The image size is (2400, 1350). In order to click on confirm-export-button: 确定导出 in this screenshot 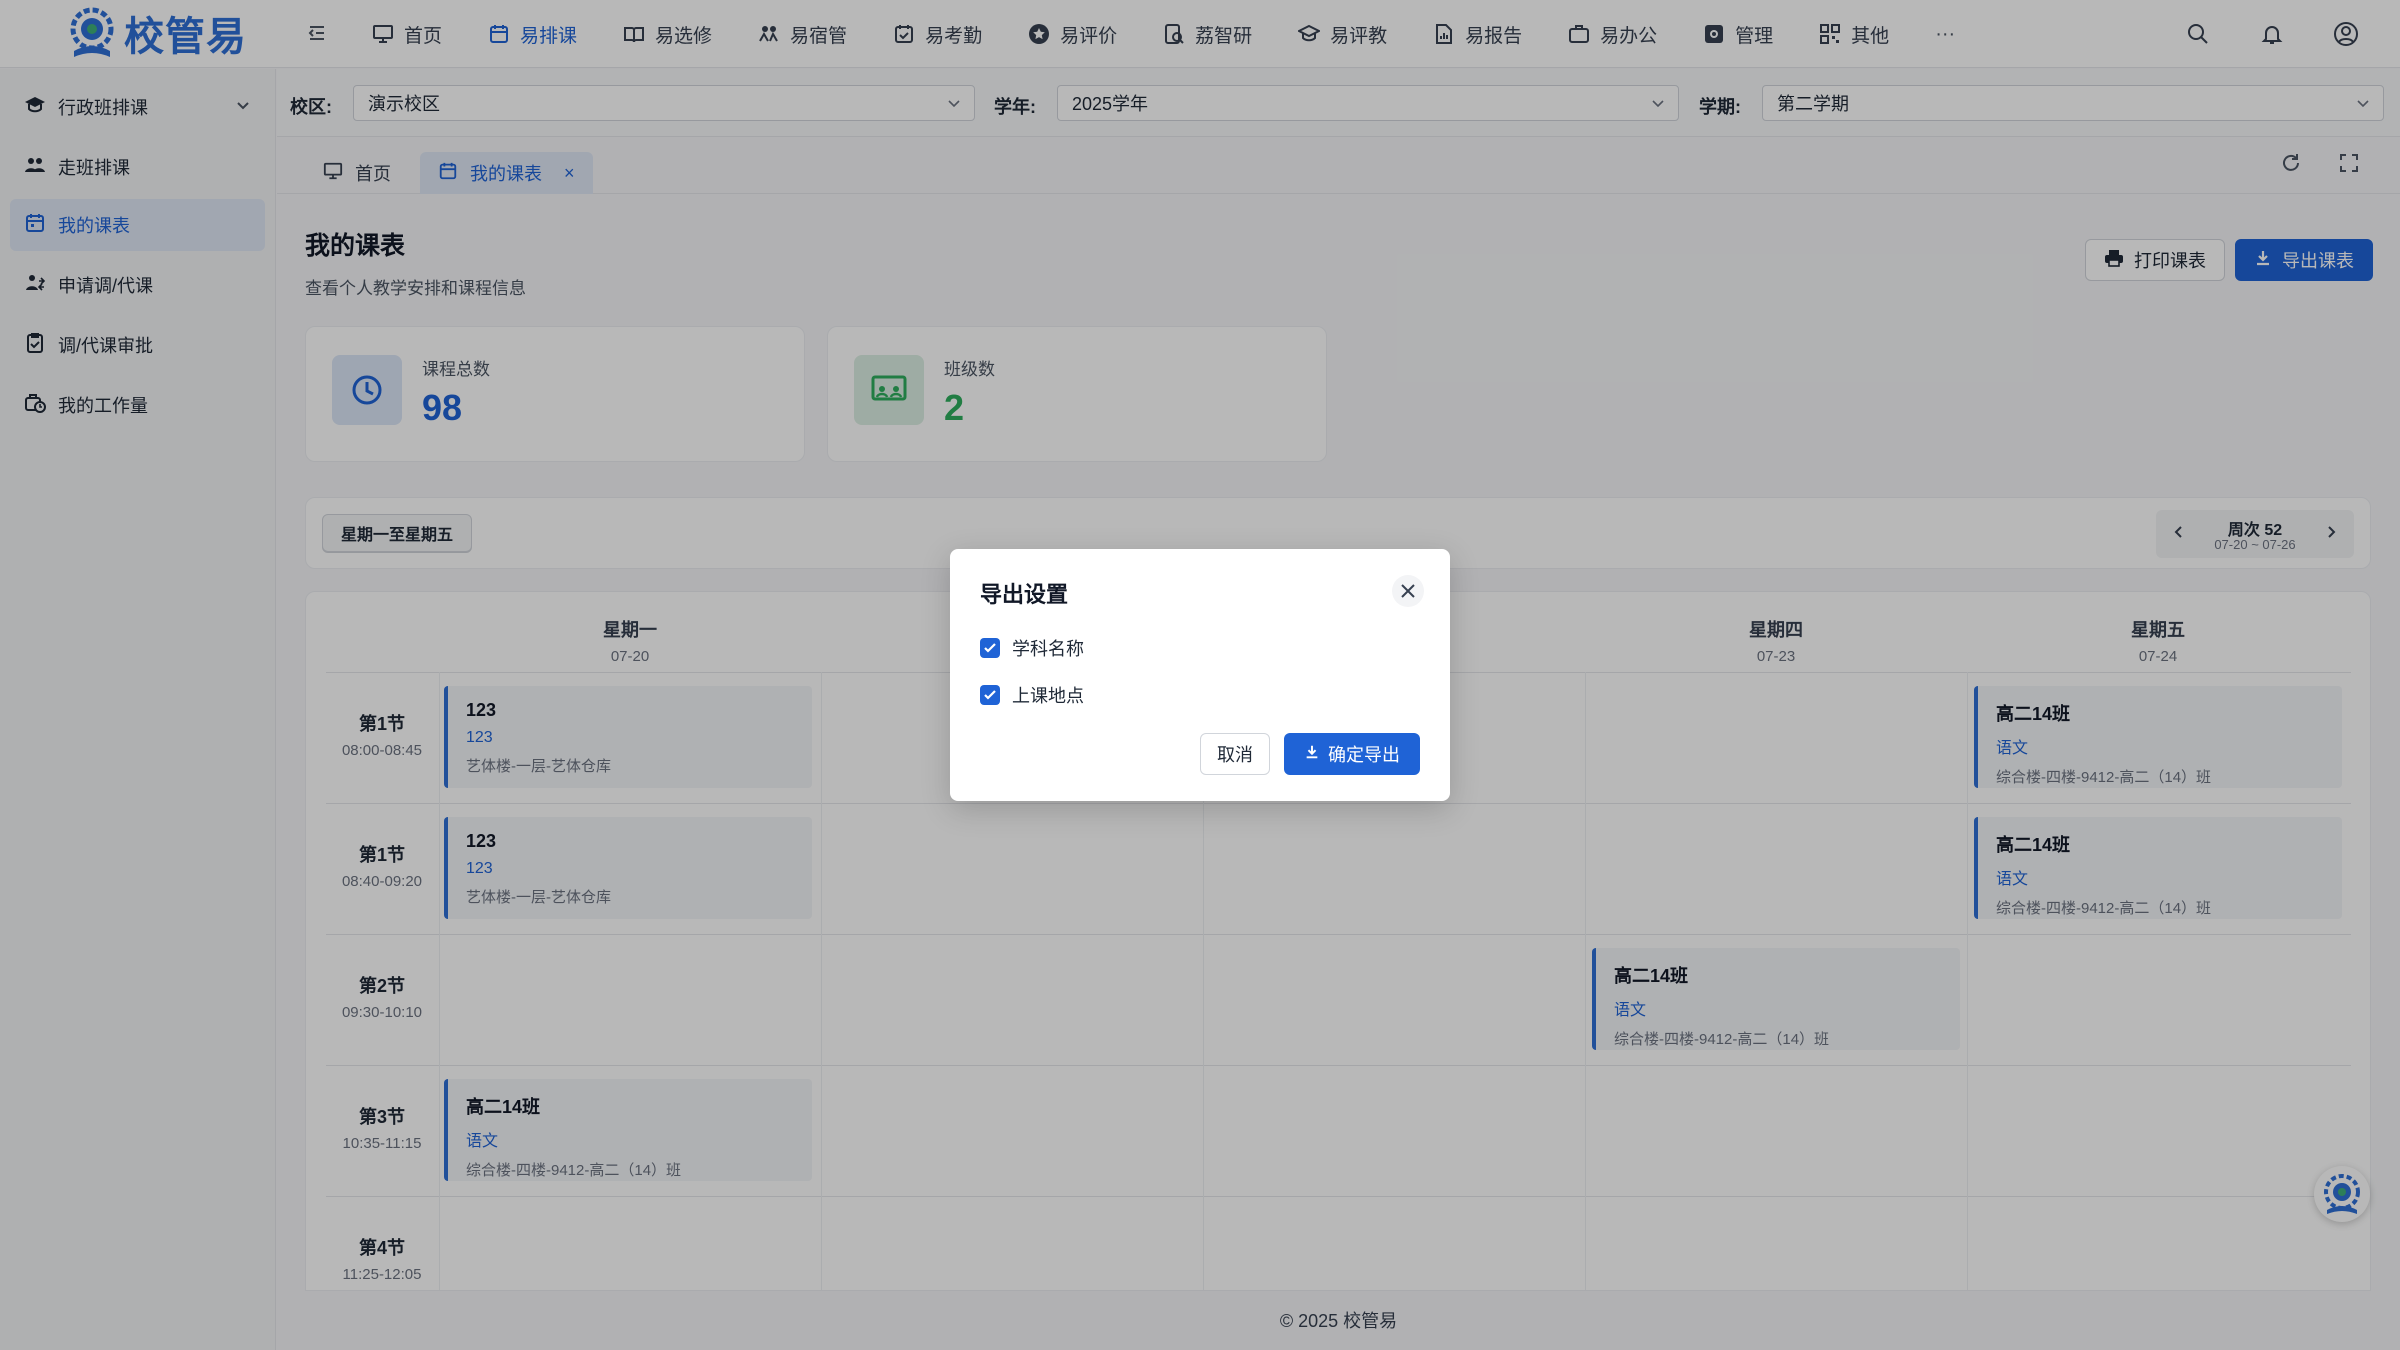, I will do `click(1352, 754)`.